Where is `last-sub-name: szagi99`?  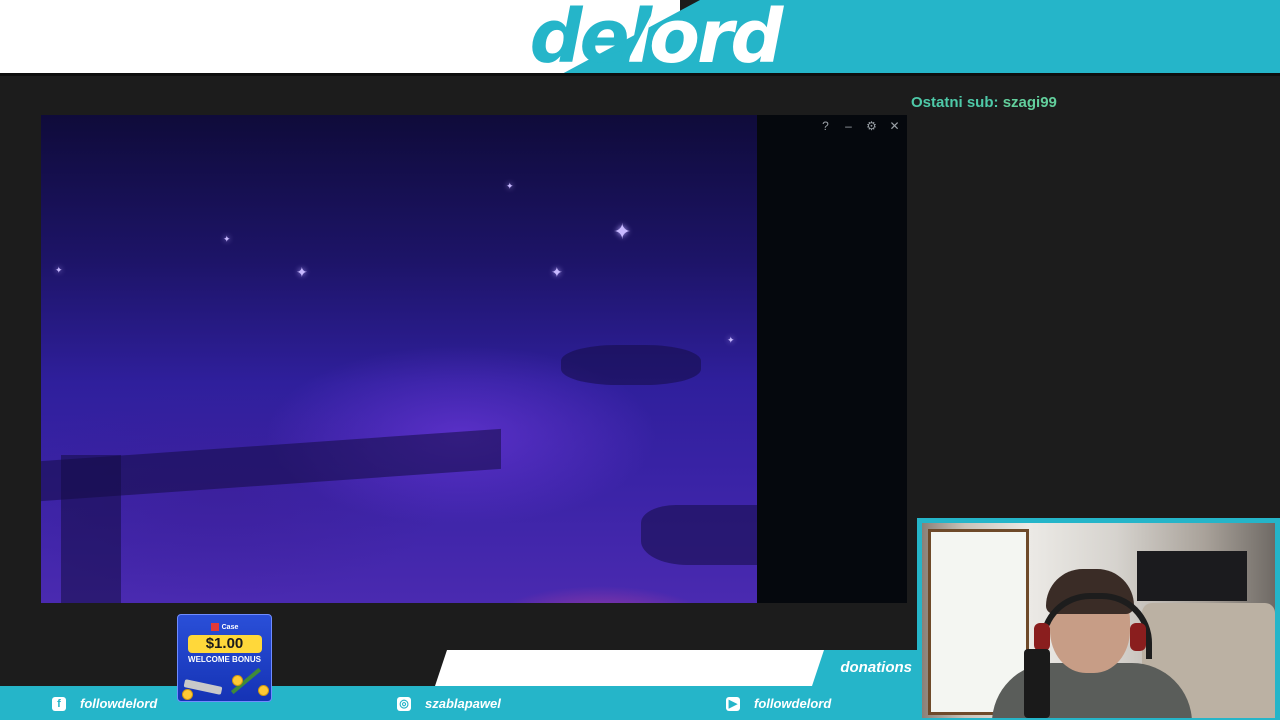
last-sub-name: szagi99 is located at coordinates (1029, 102).